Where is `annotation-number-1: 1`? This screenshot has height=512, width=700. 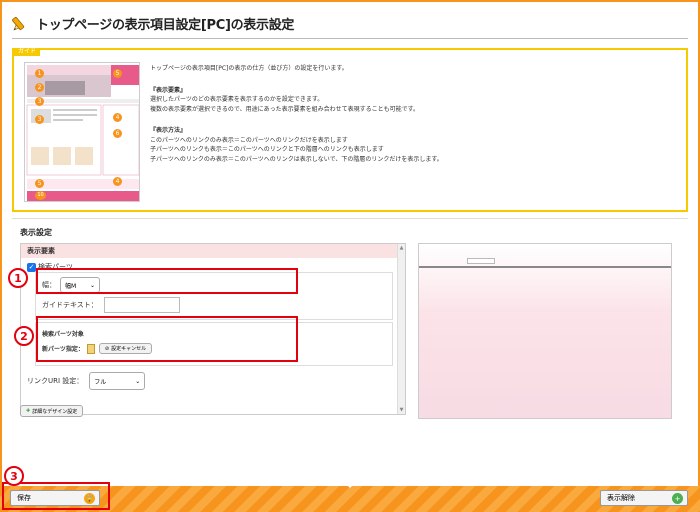
annotation-number-1: 1 is located at coordinates (18, 278).